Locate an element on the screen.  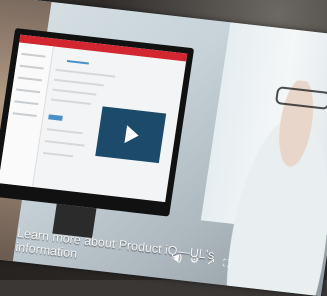
mini-button is located at coordinates (55, 117).